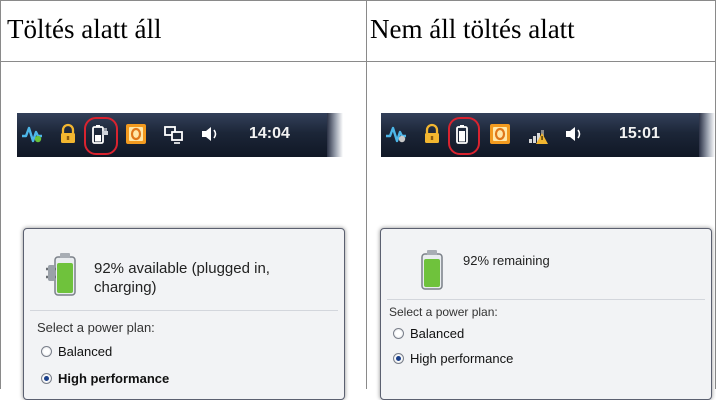 This screenshot has width=716, height=400. Describe the element at coordinates (432, 270) in the screenshot. I see `battery-icon-large` at that location.